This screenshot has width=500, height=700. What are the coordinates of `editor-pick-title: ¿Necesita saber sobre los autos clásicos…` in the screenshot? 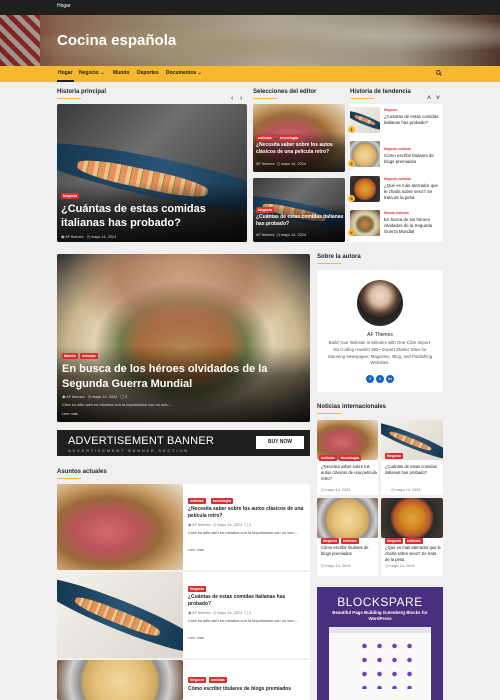 It's located at (300, 148).